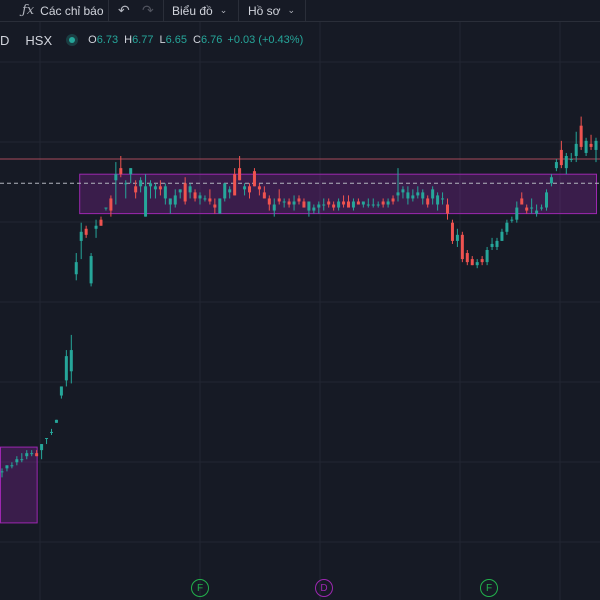 Image resolution: width=600 pixels, height=600 pixels. Describe the element at coordinates (128, 40) in the screenshot. I see `high-label: H` at that location.